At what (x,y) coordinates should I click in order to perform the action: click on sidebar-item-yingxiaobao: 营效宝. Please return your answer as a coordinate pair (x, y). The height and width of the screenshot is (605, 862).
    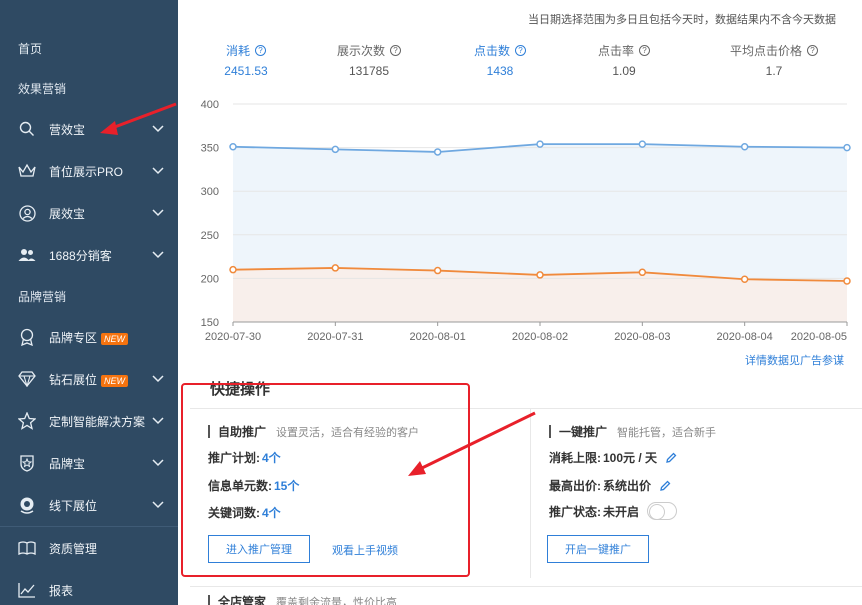
    Looking at the image, I should click on (89, 129).